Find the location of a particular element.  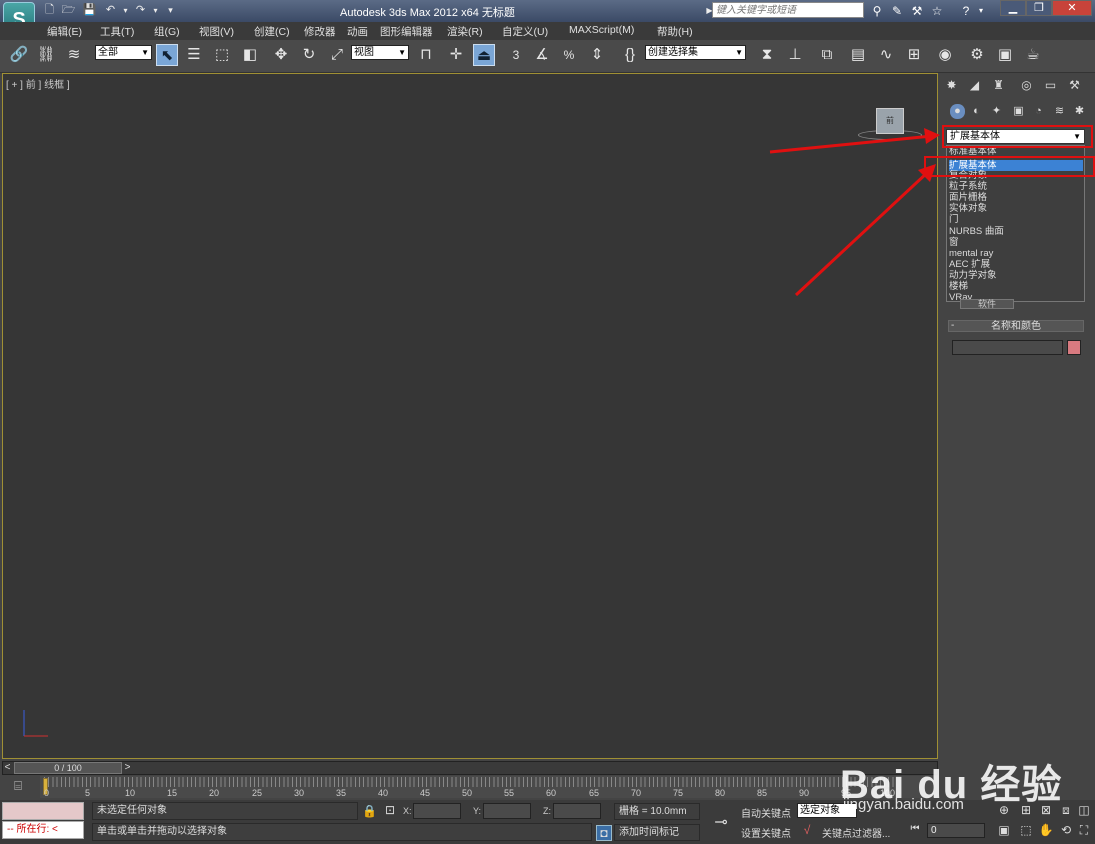

dropdown-item: 门 is located at coordinates (1016, 219).